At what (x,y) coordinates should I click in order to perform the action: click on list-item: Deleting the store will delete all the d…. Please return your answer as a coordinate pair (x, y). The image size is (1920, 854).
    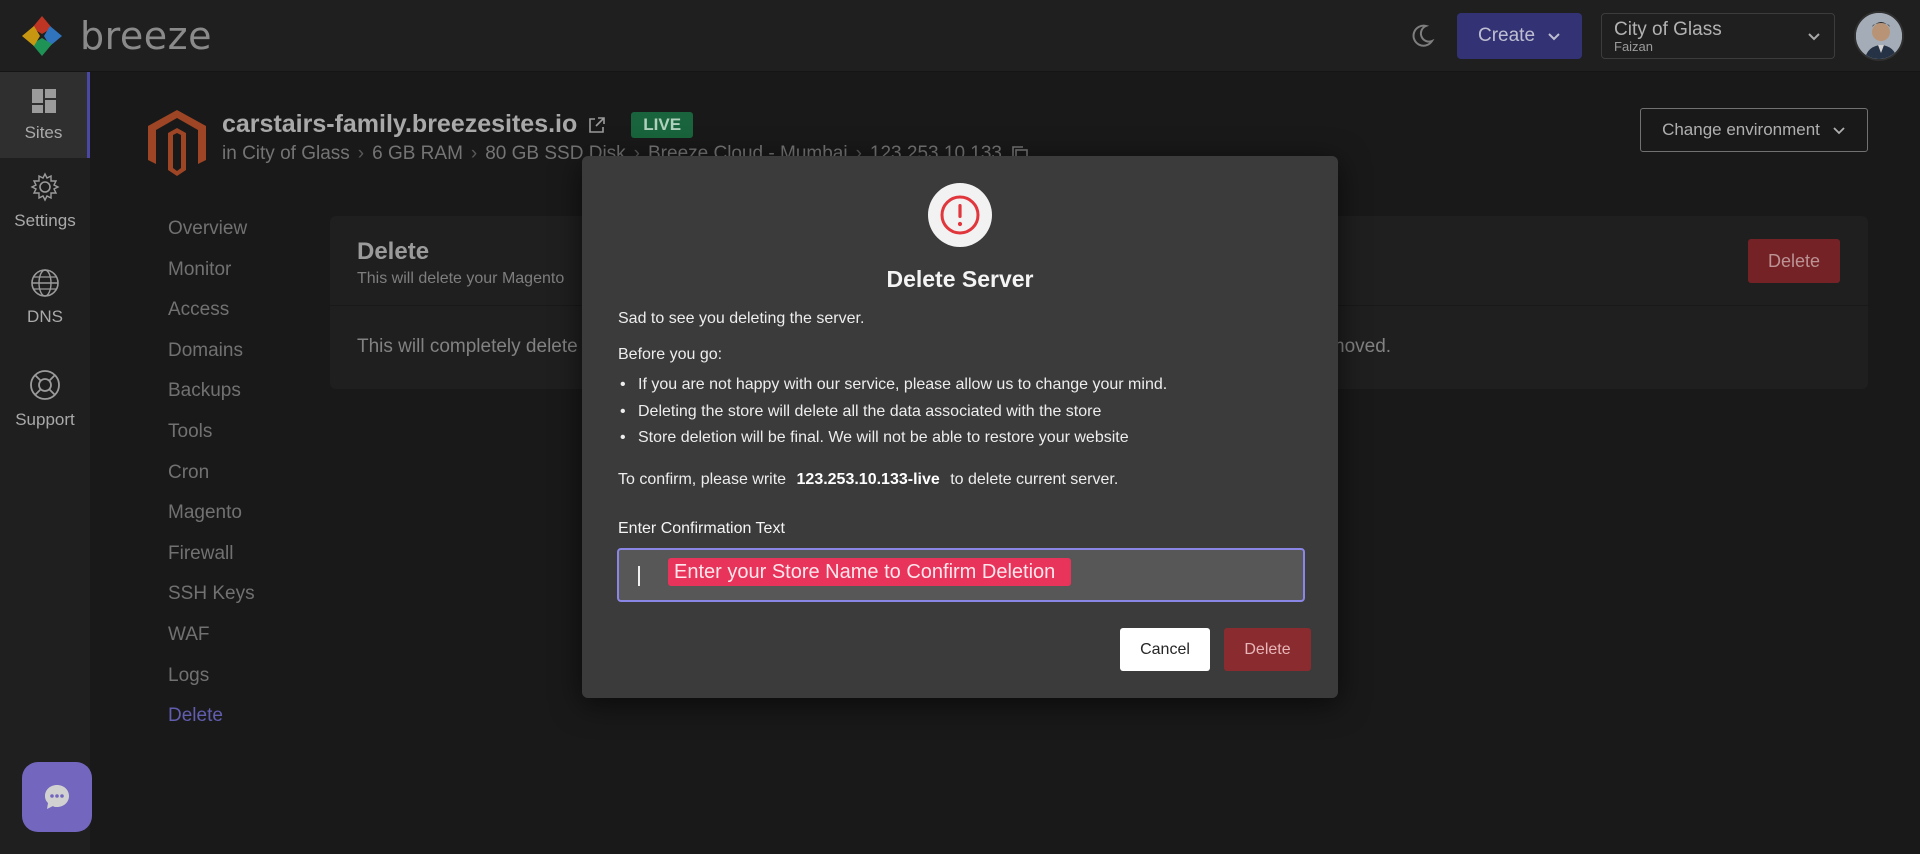
    Looking at the image, I should click on (892, 416).